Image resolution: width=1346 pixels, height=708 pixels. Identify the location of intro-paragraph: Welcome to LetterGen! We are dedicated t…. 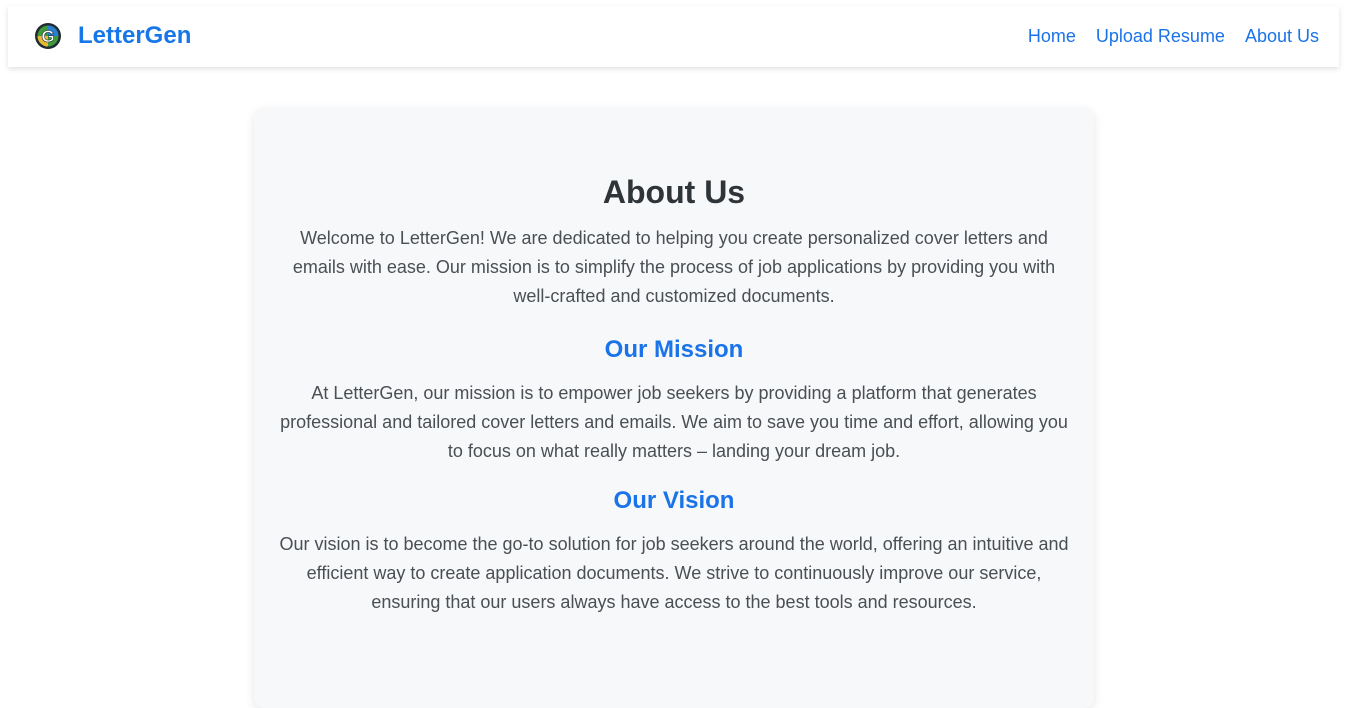
(674, 267).